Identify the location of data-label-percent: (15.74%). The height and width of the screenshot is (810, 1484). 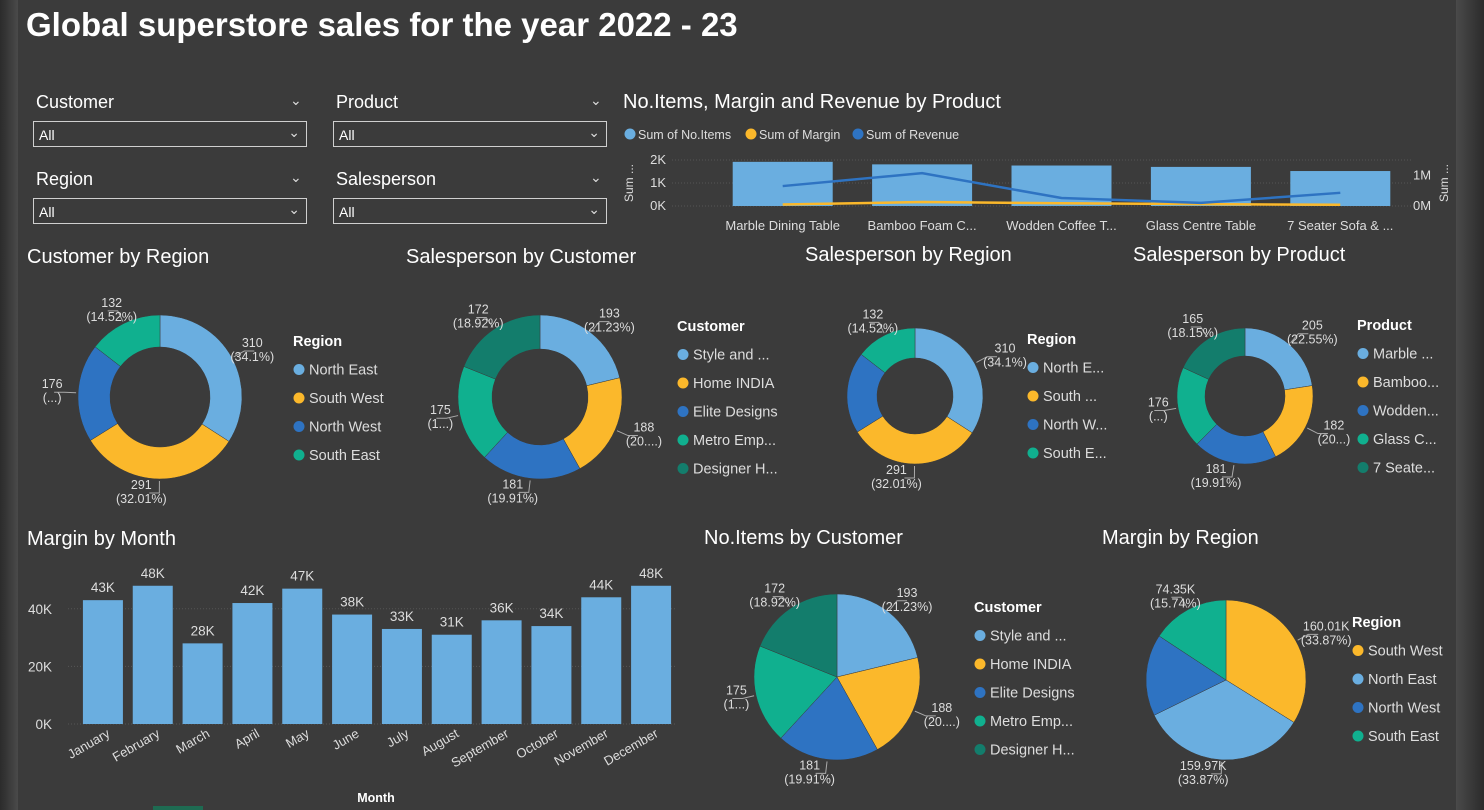
(1175, 603).